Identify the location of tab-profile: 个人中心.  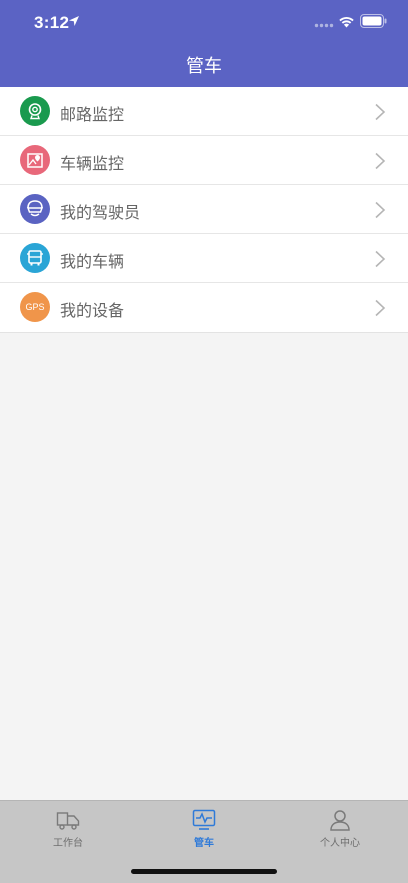
(340, 826).